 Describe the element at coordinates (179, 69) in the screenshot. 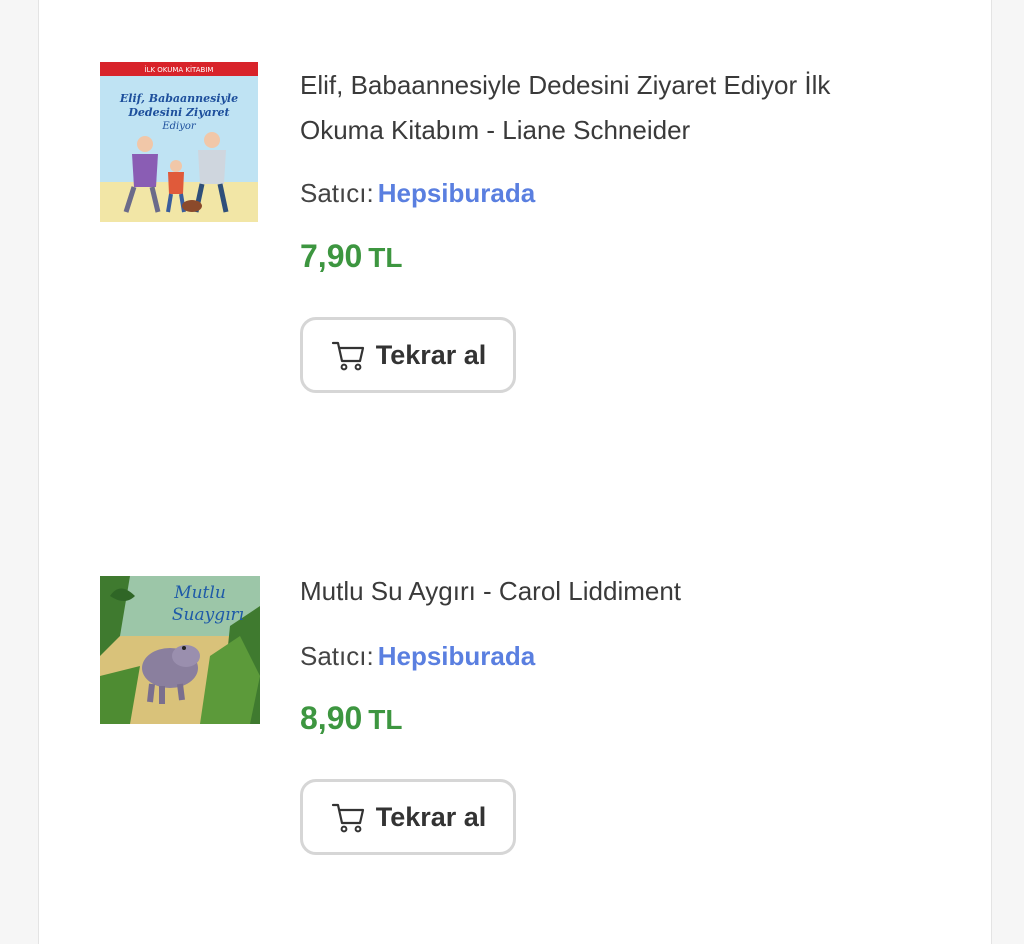

I see `cover-banner-text: İLK OKUMA KİTABIM` at that location.